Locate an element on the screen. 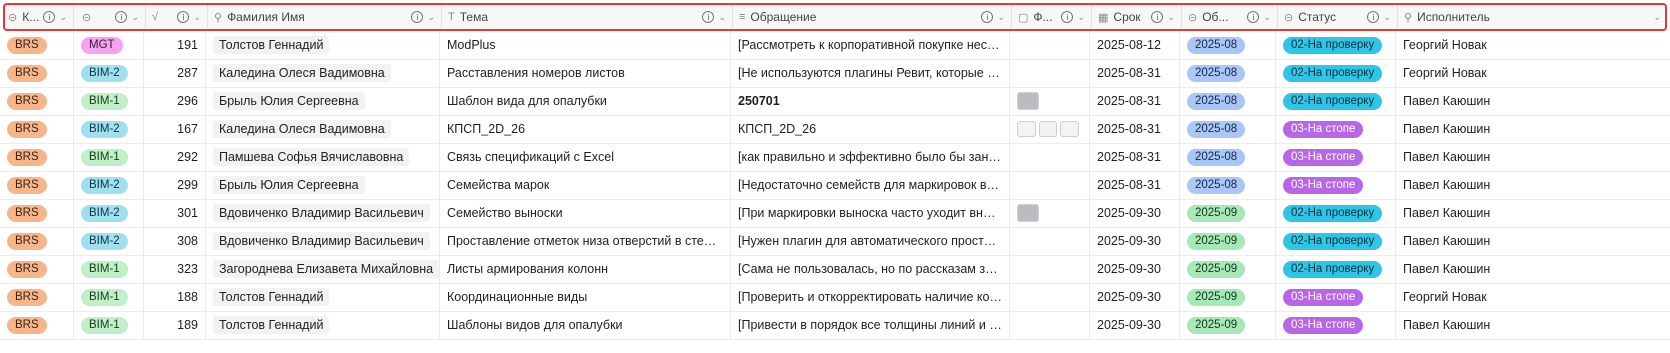 The image size is (1670, 353). column-header-month: ⊝ Об... i ⌄ is located at coordinates (1230, 17).